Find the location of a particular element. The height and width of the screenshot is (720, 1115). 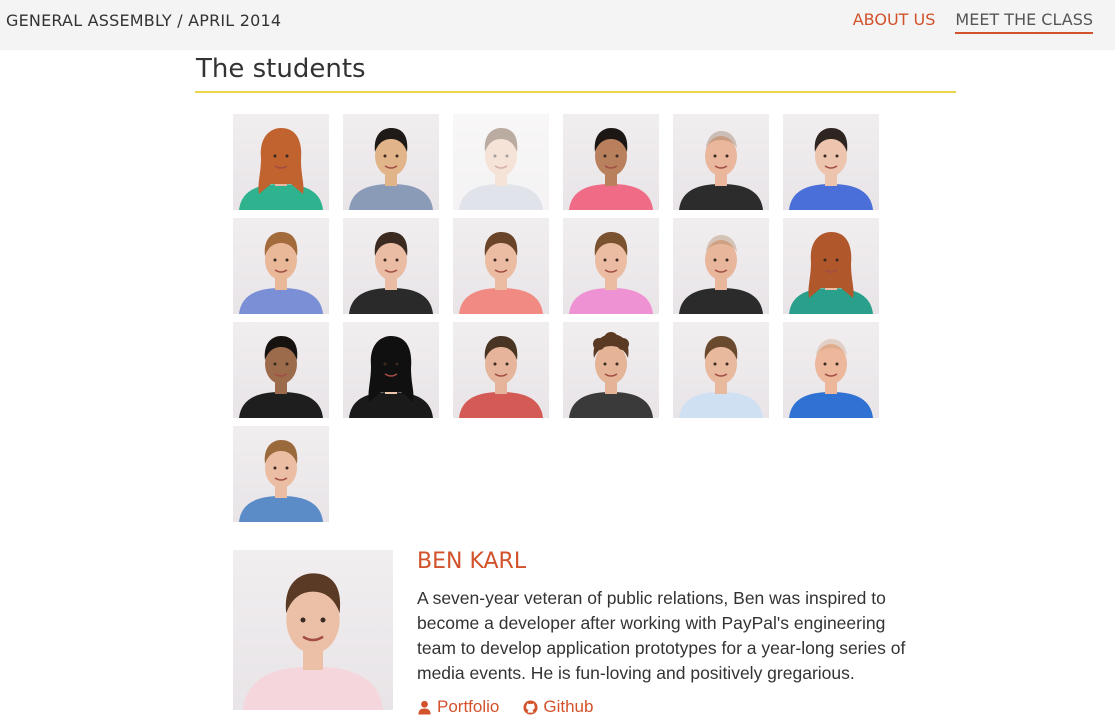

nav-about-us: ABOUT US is located at coordinates (894, 22).